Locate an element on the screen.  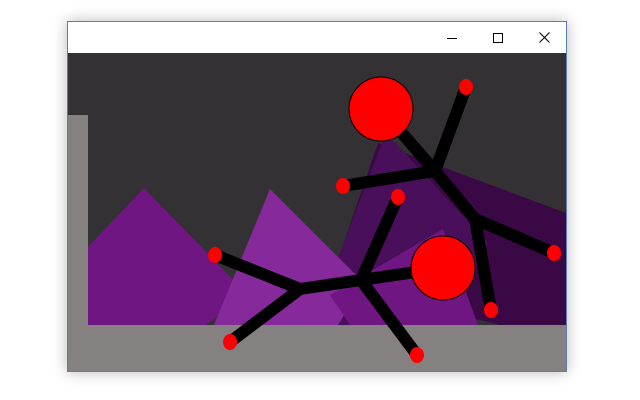
minimize-button is located at coordinates (452, 37).